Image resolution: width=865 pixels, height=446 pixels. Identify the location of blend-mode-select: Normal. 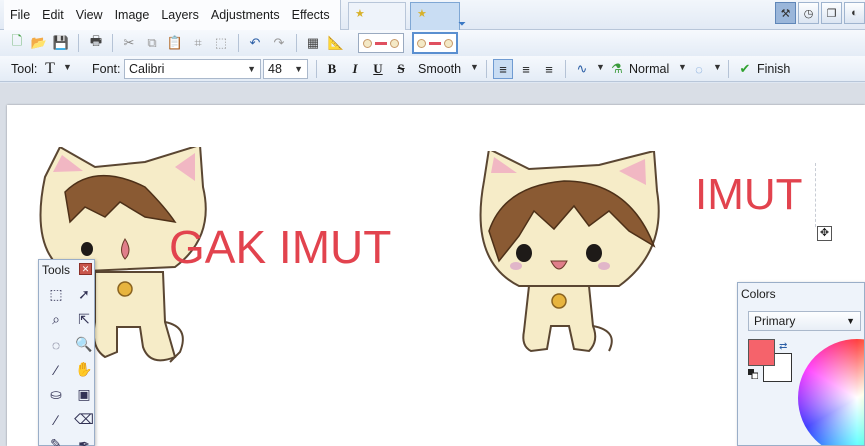
(649, 69).